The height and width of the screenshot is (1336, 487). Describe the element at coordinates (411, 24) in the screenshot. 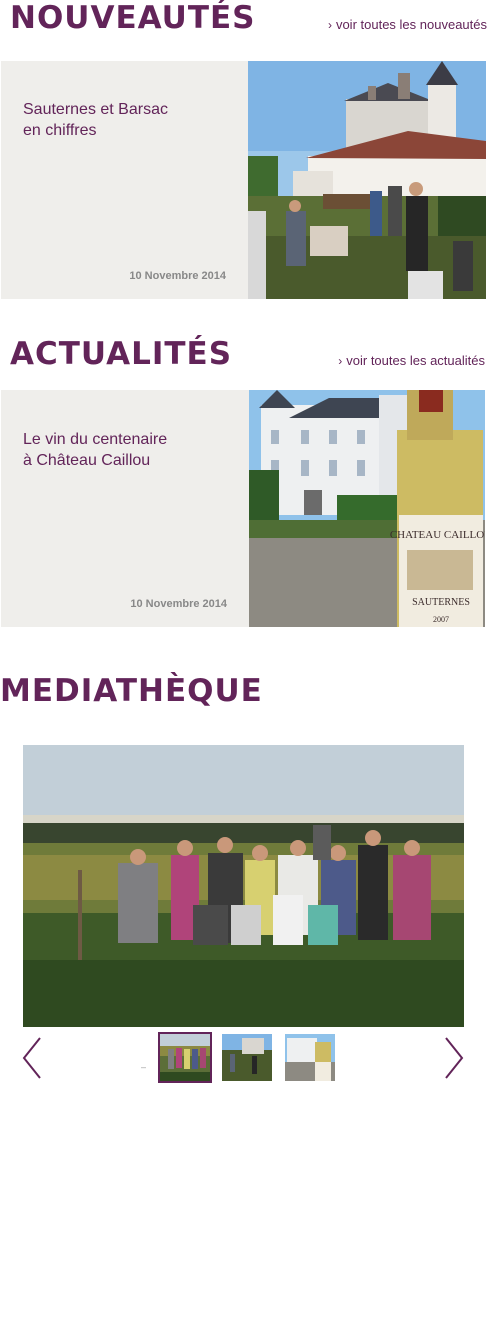

I see `see-all-nouveautes-label: voir toutes les nouveautés` at that location.